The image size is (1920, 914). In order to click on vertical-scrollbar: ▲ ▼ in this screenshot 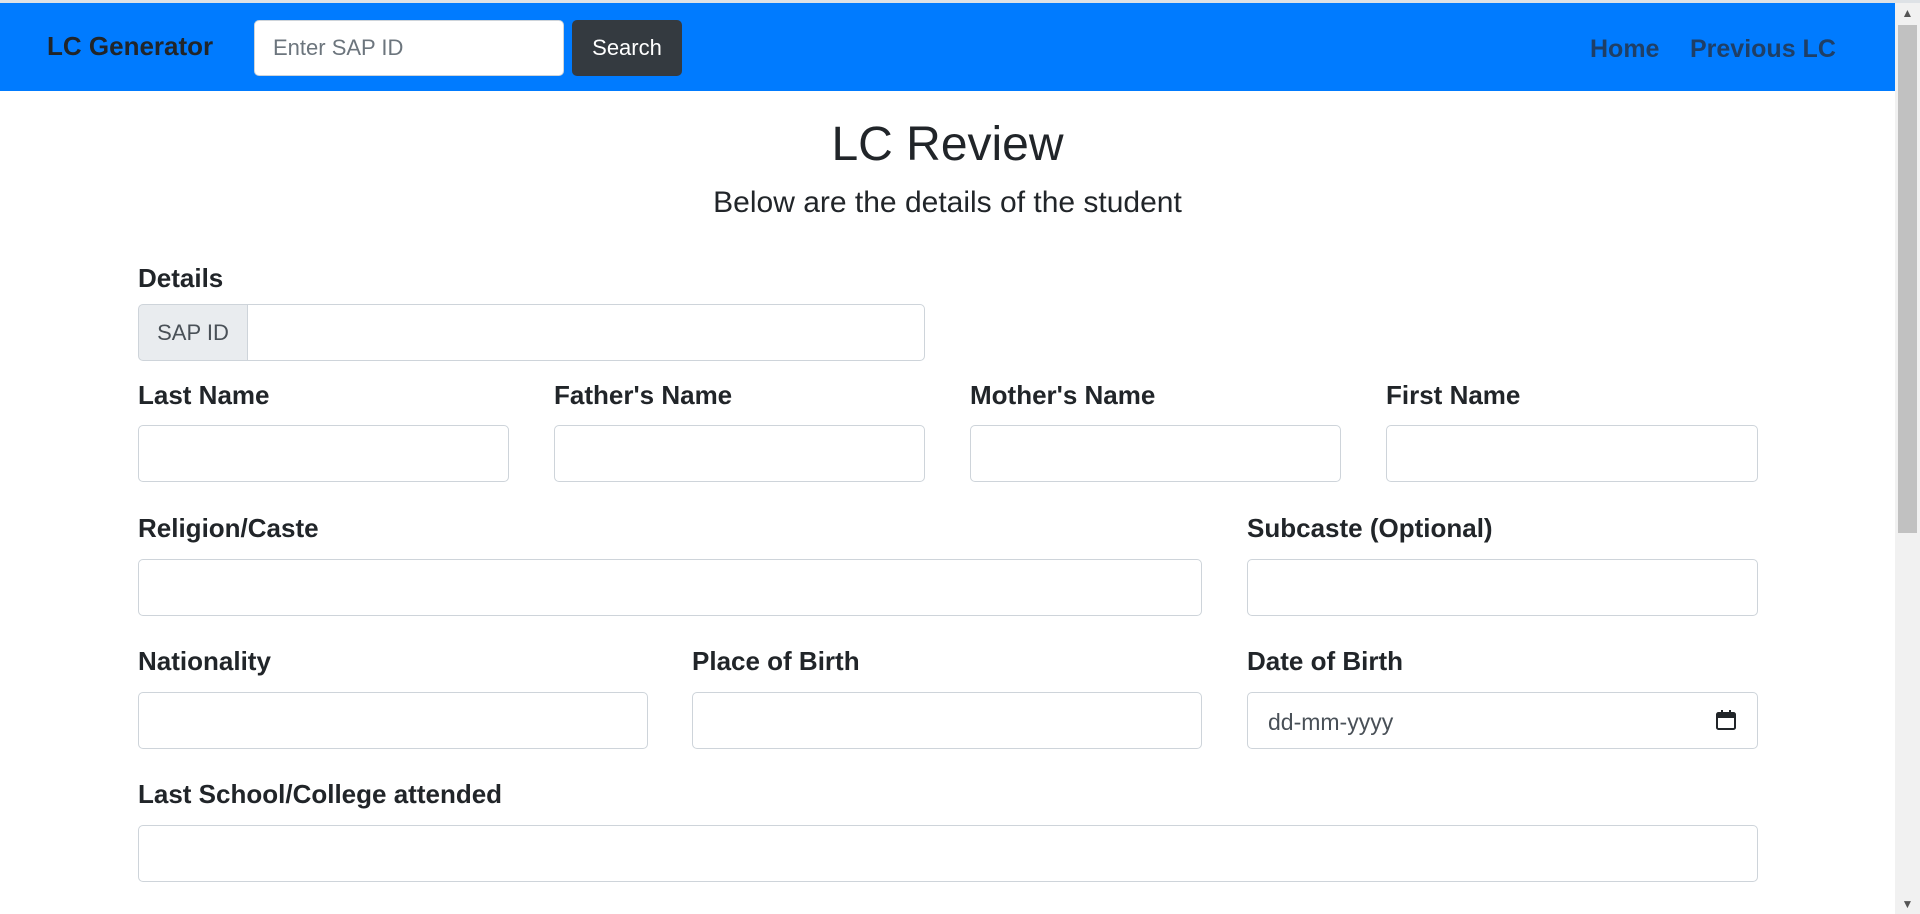, I will do `click(1907, 458)`.